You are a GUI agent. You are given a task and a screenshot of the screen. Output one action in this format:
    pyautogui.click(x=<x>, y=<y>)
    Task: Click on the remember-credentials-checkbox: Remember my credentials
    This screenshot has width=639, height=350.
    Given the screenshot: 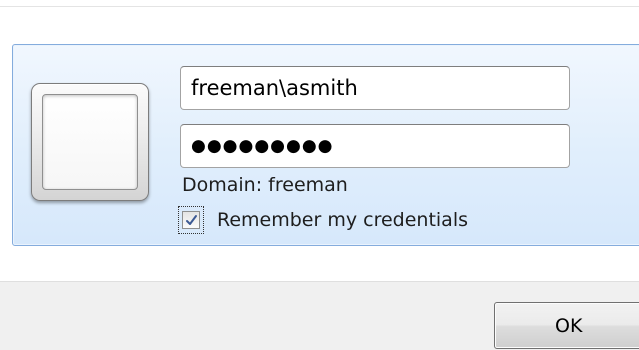 What is the action you would take?
    pyautogui.click(x=323, y=220)
    